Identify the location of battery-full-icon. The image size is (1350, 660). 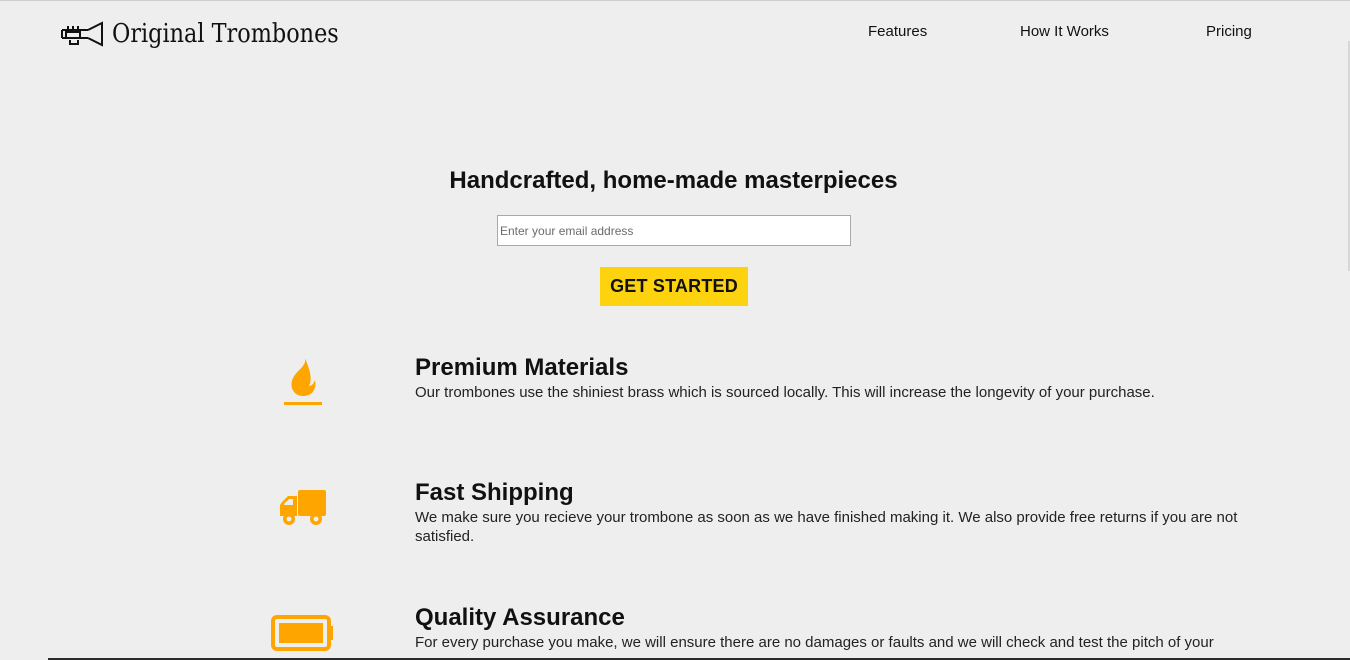
(302, 633).